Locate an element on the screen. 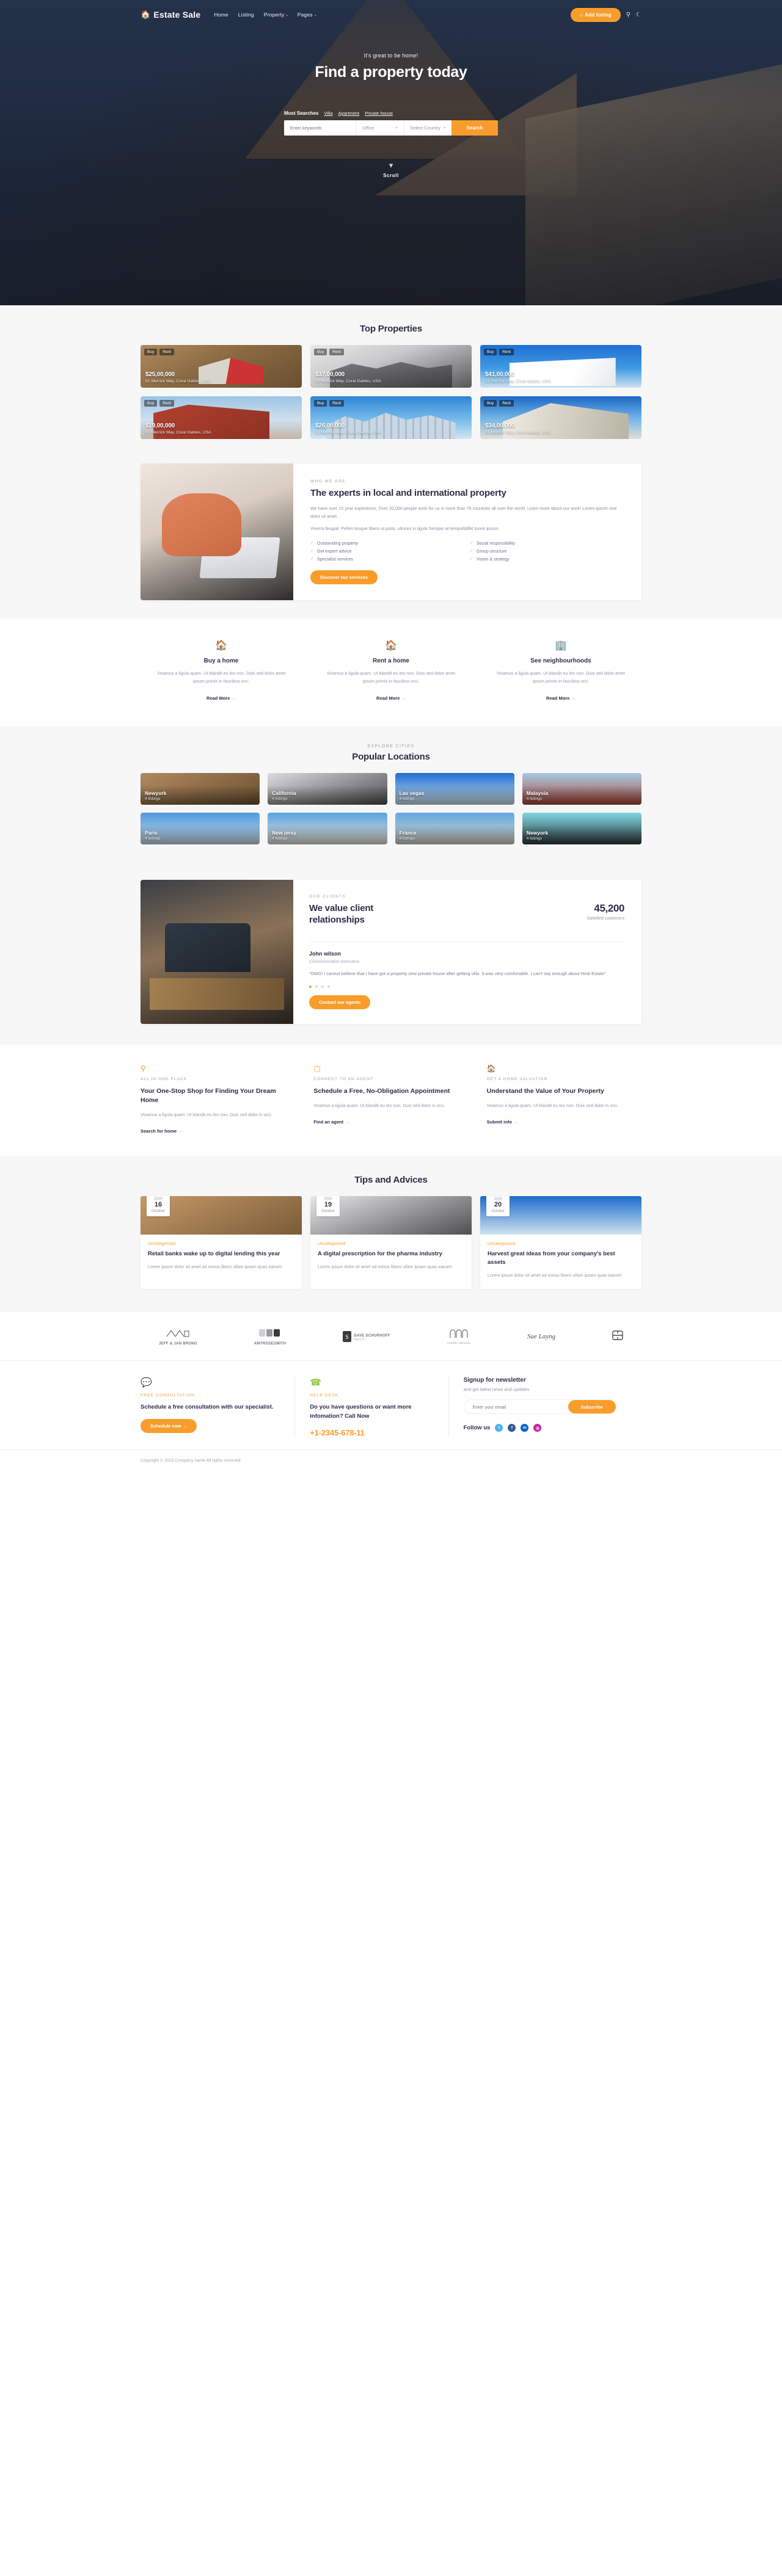  most-searches-label: Most Searches is located at coordinates (301, 113).